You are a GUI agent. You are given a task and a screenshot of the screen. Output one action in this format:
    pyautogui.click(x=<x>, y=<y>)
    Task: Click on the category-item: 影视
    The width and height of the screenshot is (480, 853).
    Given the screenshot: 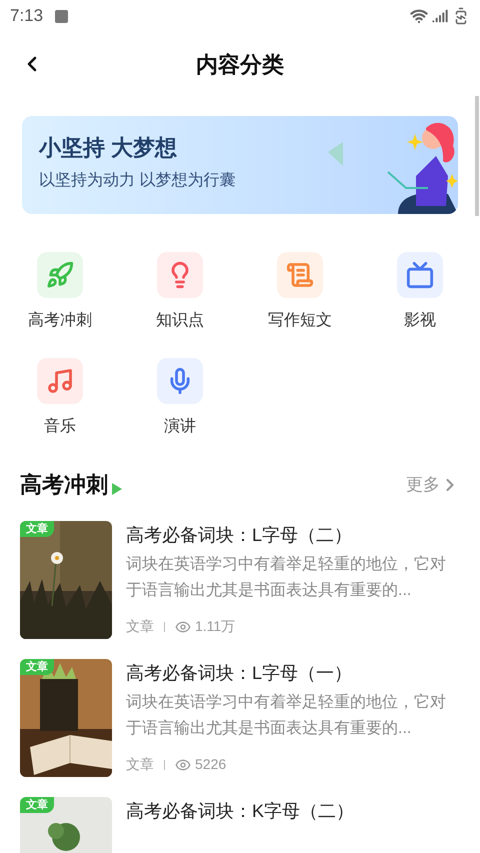 What is the action you would take?
    pyautogui.click(x=420, y=292)
    